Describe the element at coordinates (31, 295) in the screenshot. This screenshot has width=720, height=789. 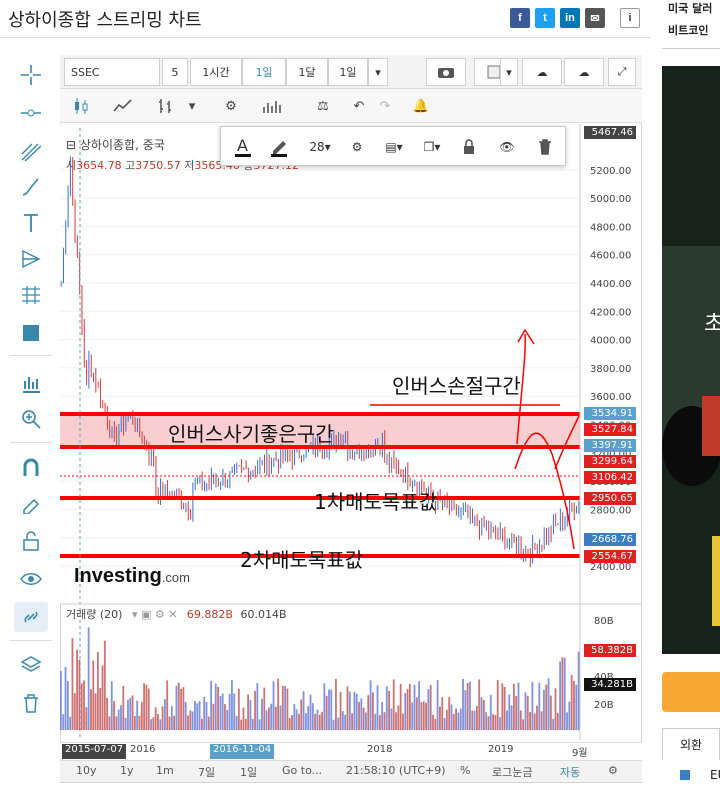
I see `measure-icon` at that location.